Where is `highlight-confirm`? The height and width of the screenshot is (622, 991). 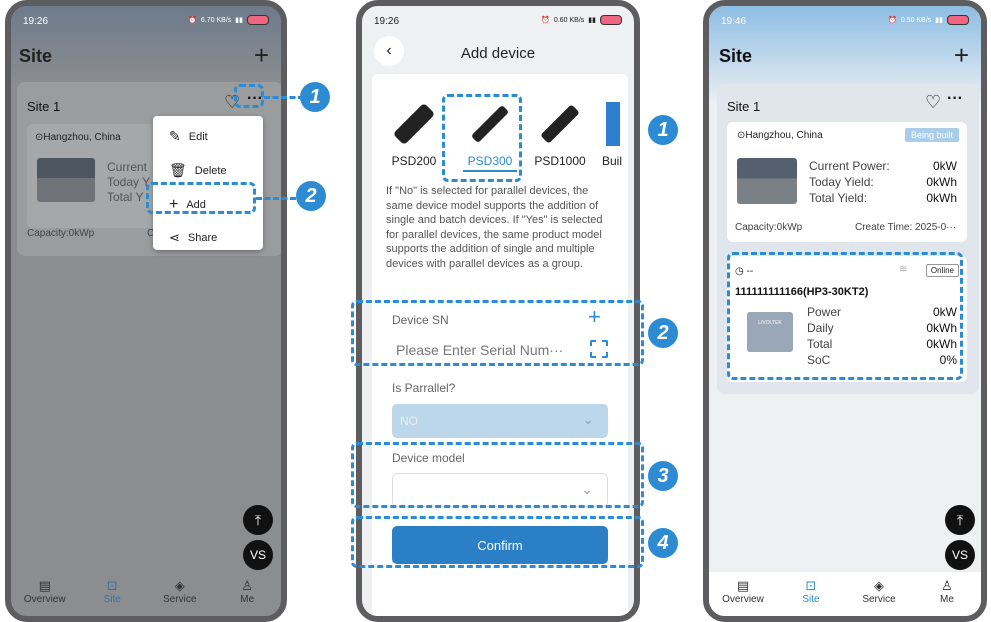
highlight-confirm is located at coordinates (497, 542).